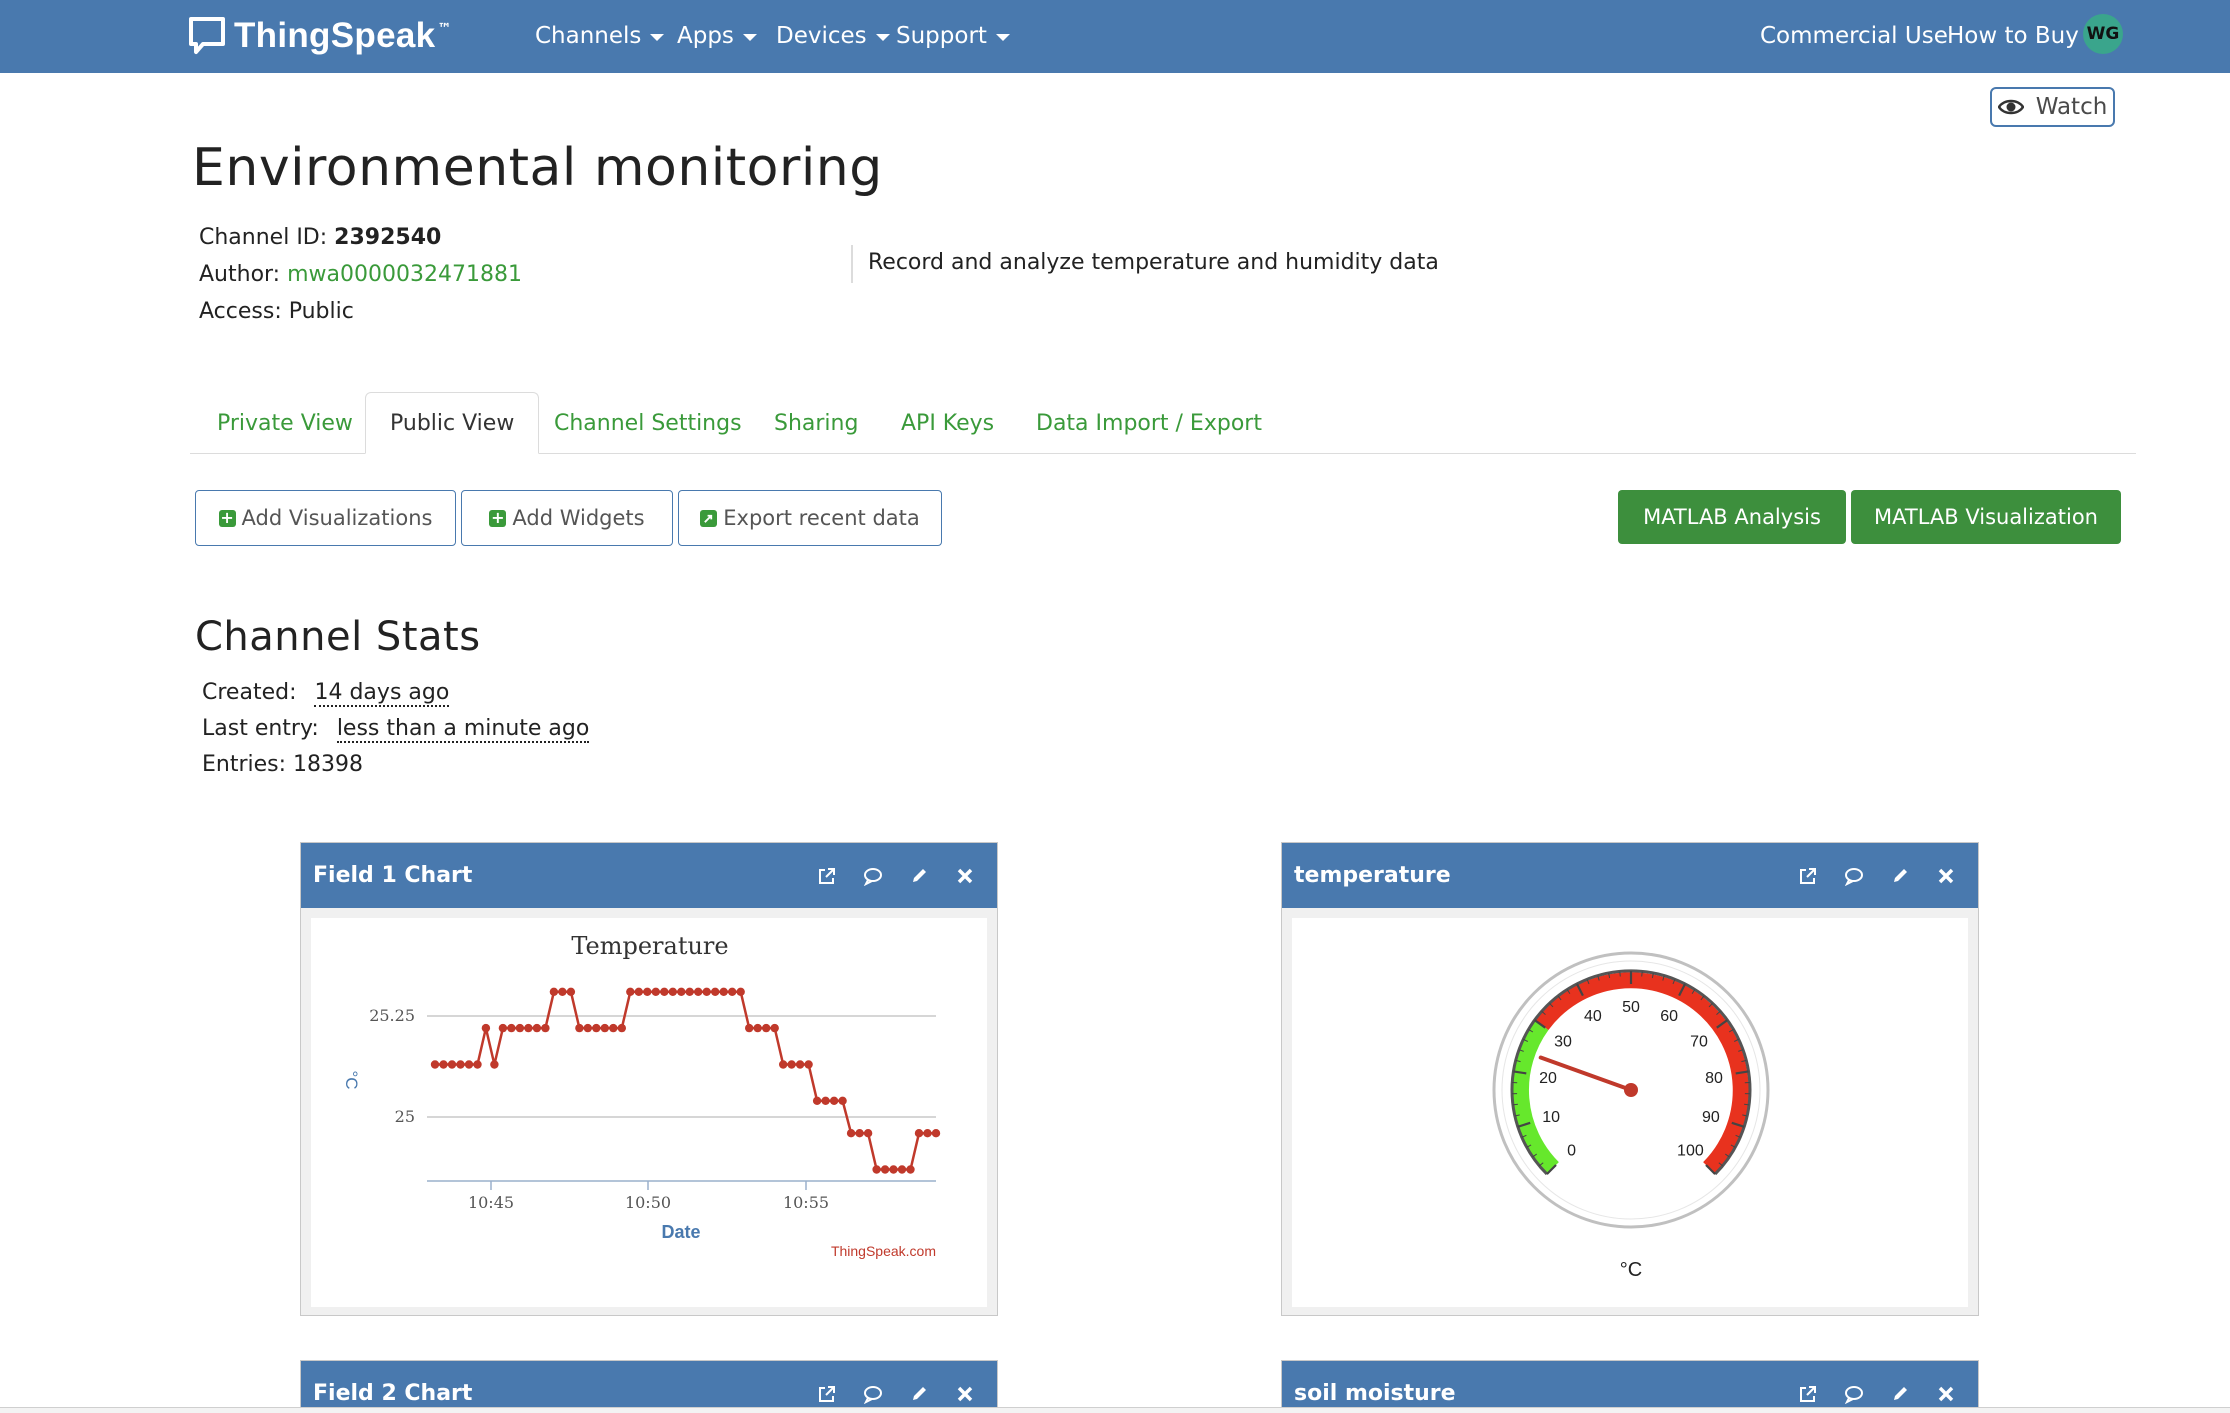  I want to click on created-value: 14 days ago, so click(382, 693).